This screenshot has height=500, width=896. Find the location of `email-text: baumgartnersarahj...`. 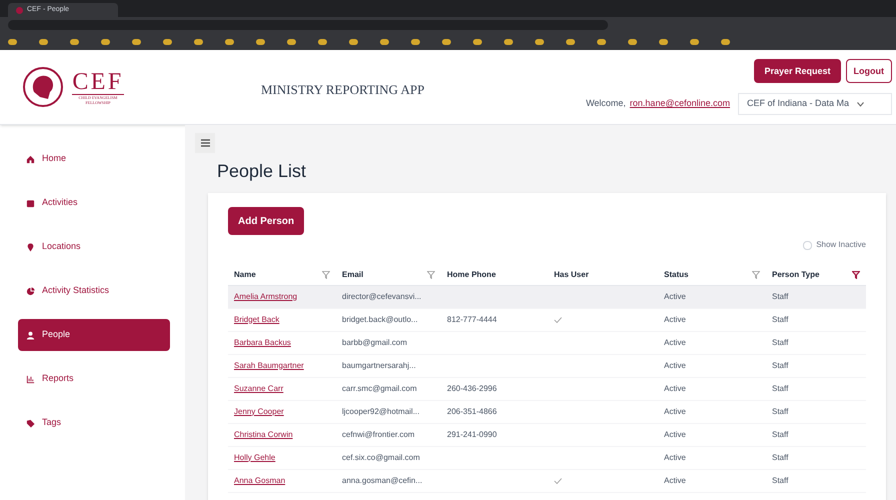

email-text: baumgartnersarahj... is located at coordinates (379, 365).